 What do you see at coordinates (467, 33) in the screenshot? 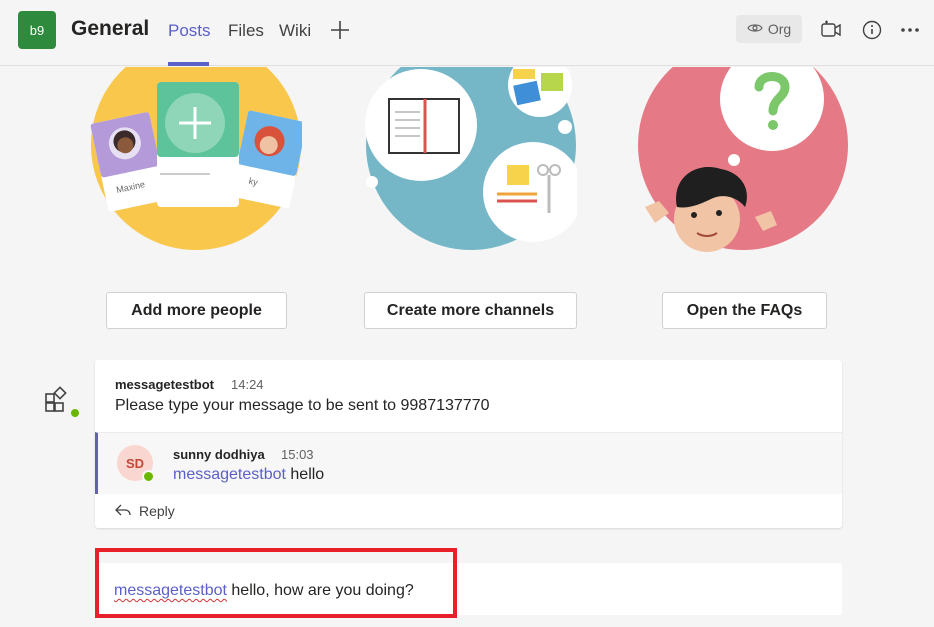
I see `channel-header: b9 General Posts Files Wiki Org` at bounding box center [467, 33].